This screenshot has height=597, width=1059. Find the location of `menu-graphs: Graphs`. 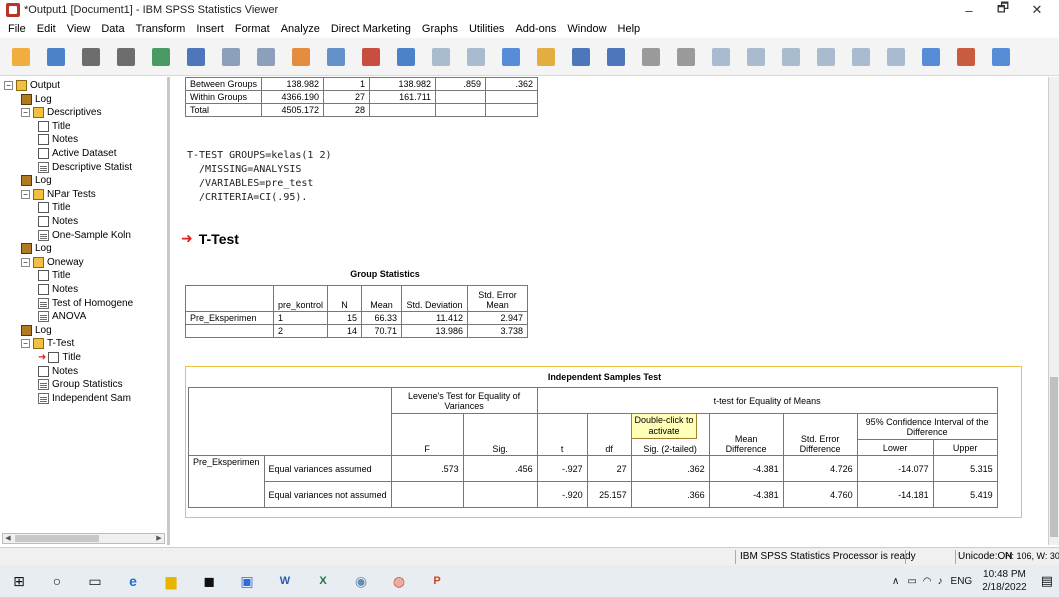

menu-graphs: Graphs is located at coordinates (440, 29).